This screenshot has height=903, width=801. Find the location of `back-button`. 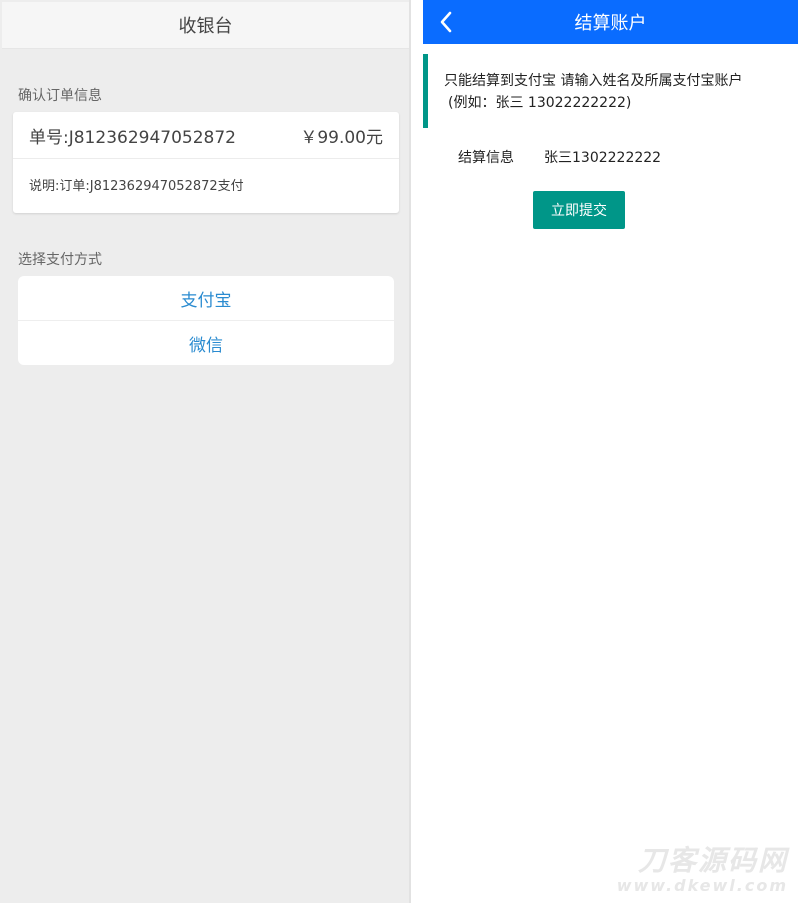

back-button is located at coordinates (446, 22).